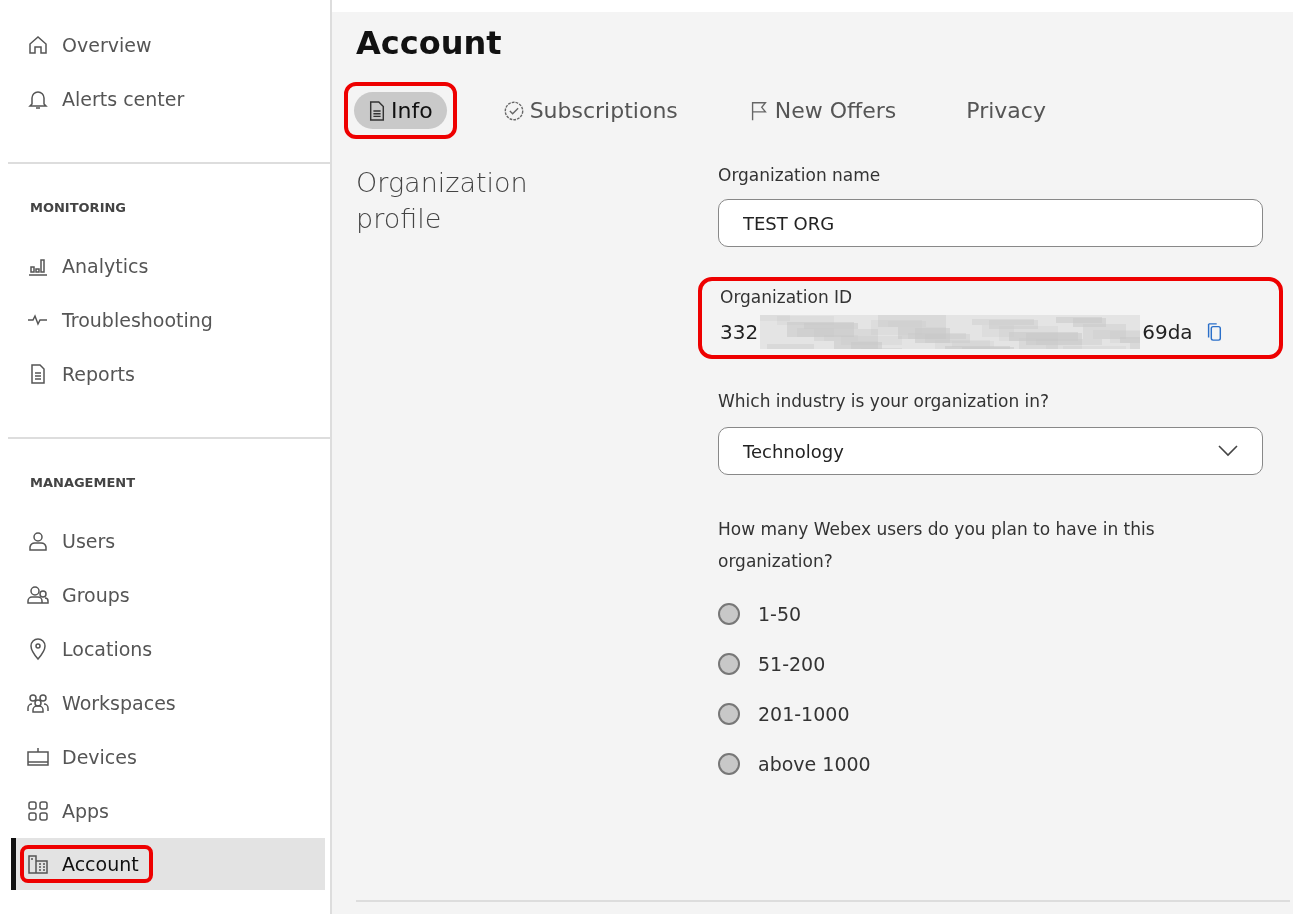 The image size is (1293, 914). Describe the element at coordinates (38, 811) in the screenshot. I see `apps-icon` at that location.